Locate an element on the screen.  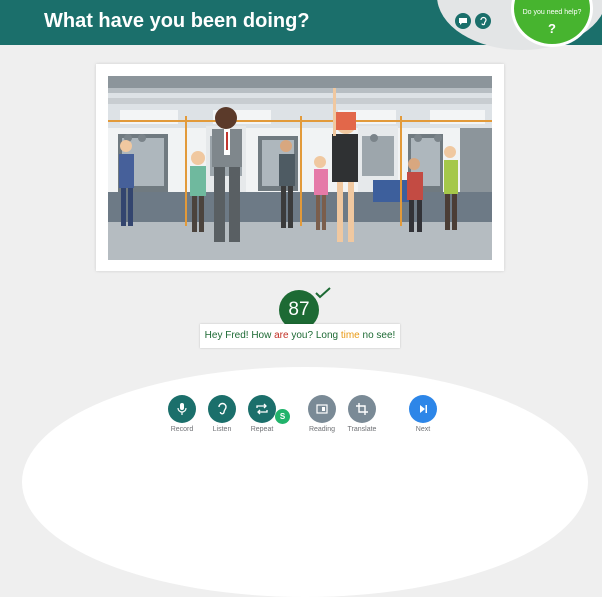
crop-icon is located at coordinates (362, 409).